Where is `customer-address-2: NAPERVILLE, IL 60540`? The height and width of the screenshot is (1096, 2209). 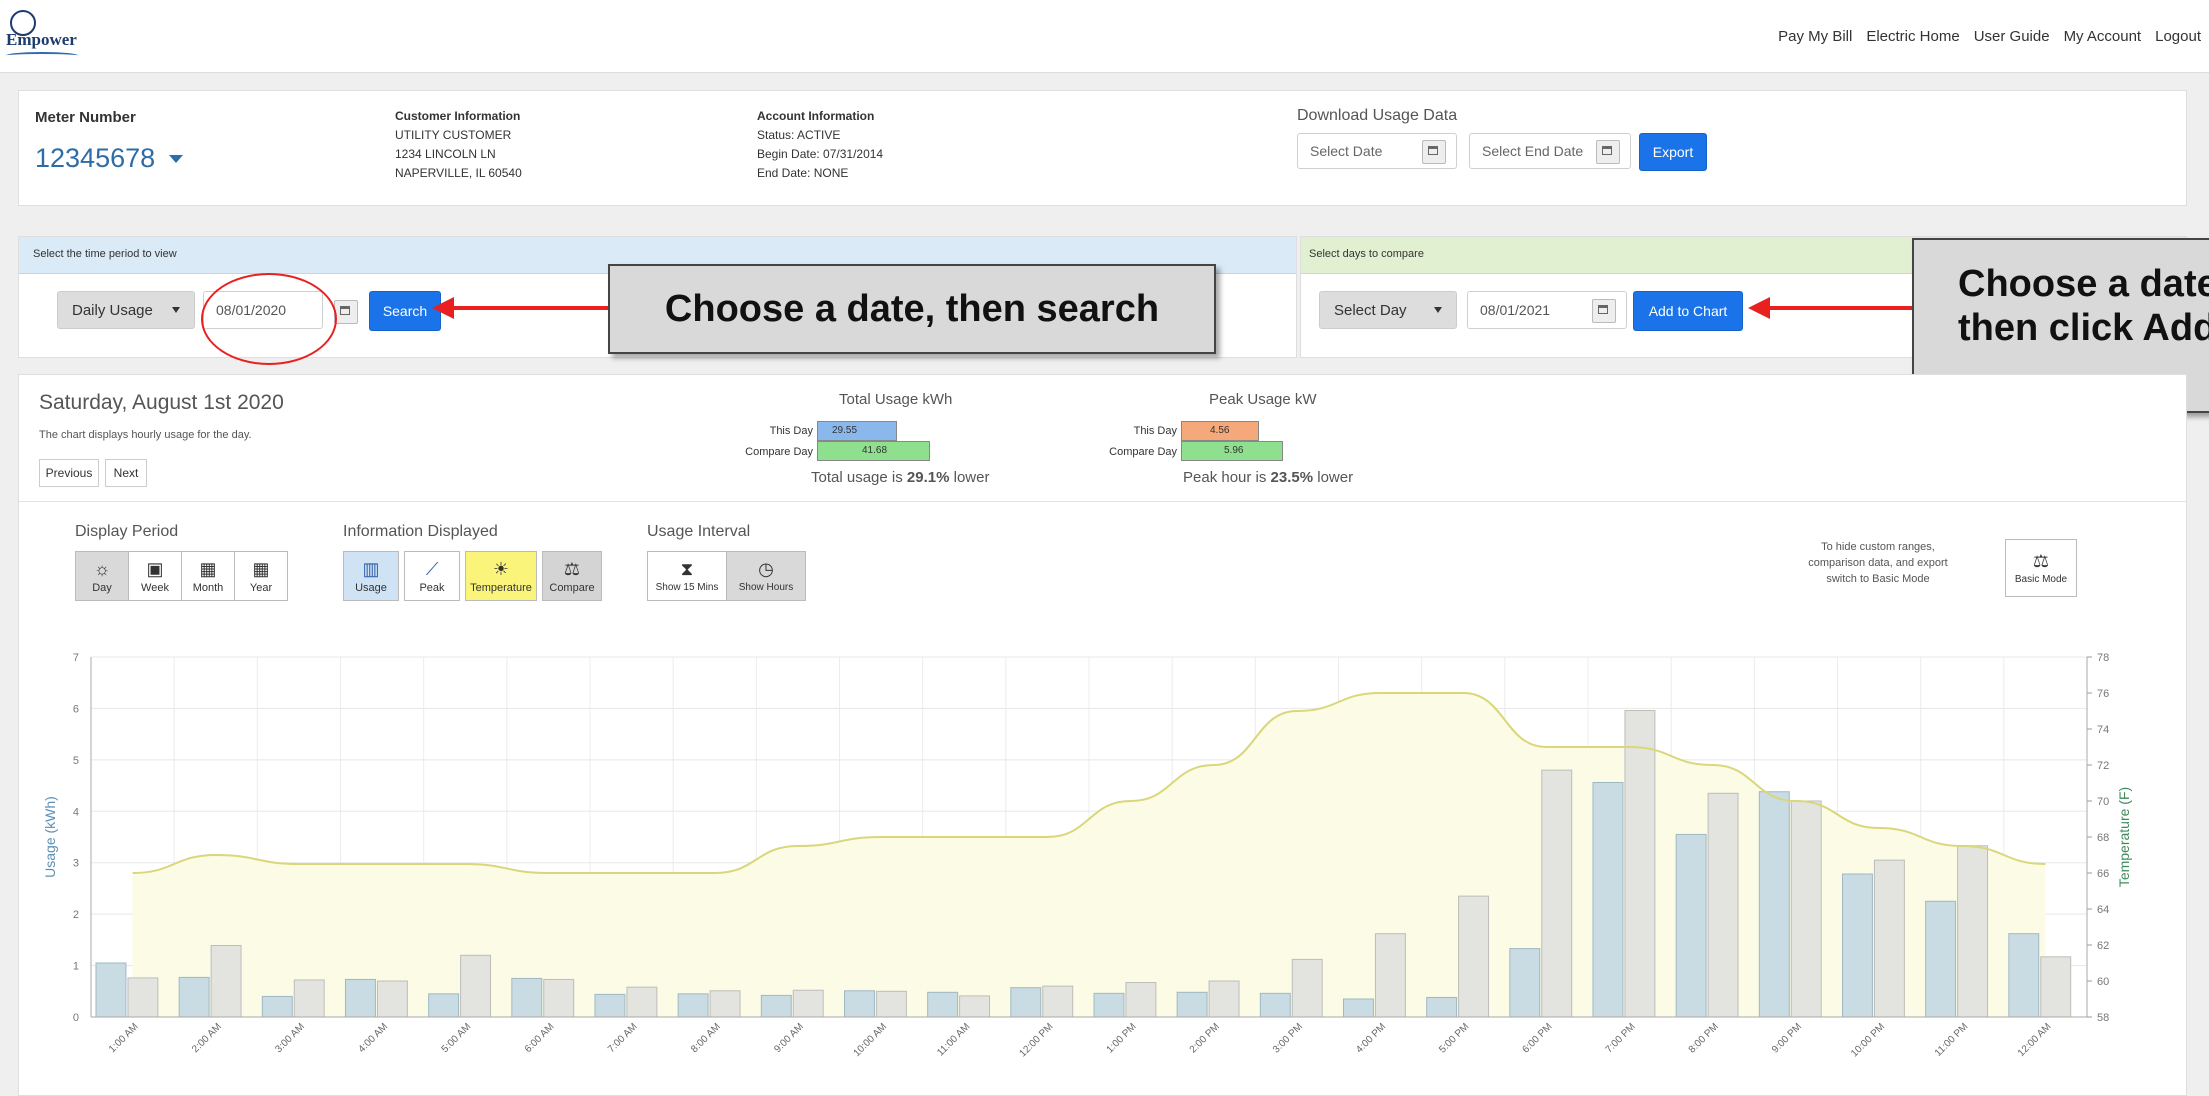 customer-address-2: NAPERVILLE, IL 60540 is located at coordinates (458, 173).